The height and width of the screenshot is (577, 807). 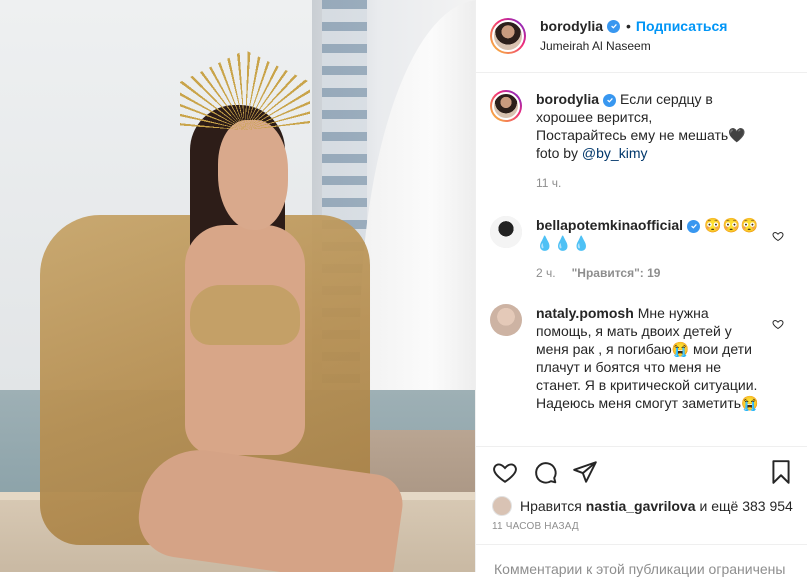 I want to click on comments-disabled-notice: Комментарии к этой публикации ограничены, so click(x=641, y=560).